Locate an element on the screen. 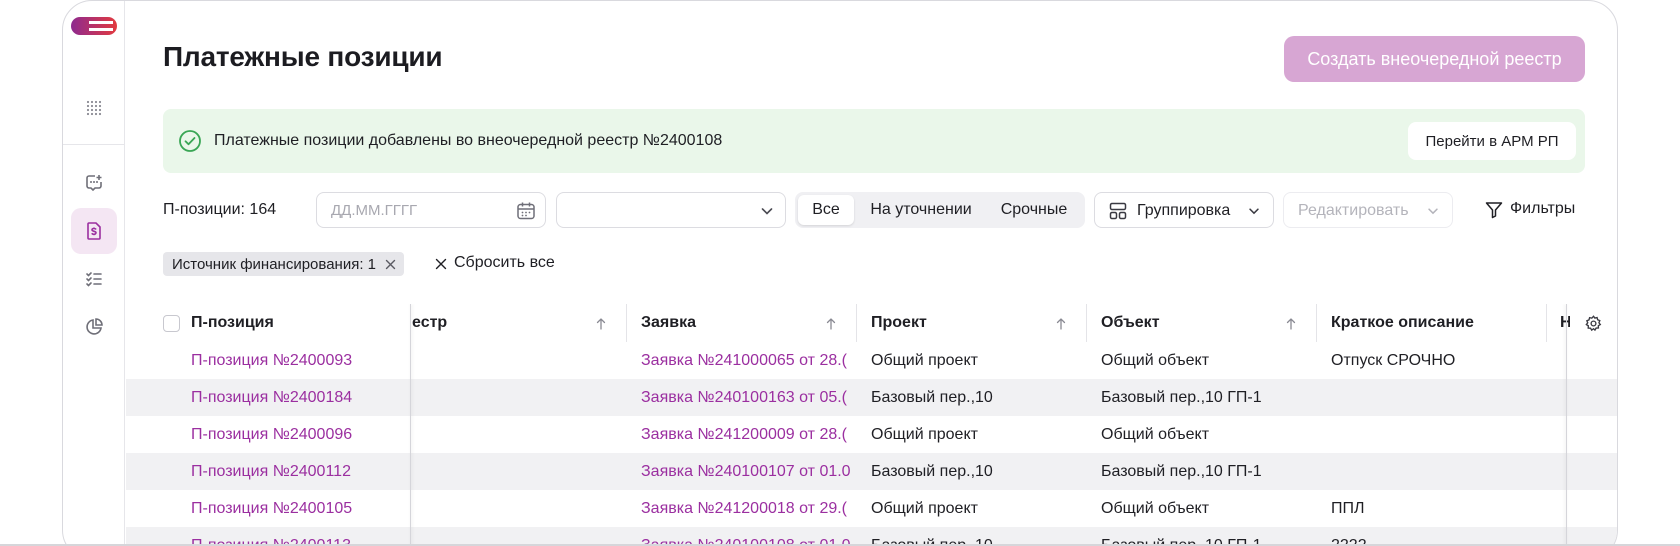  pie-chart-icon is located at coordinates (94, 326).